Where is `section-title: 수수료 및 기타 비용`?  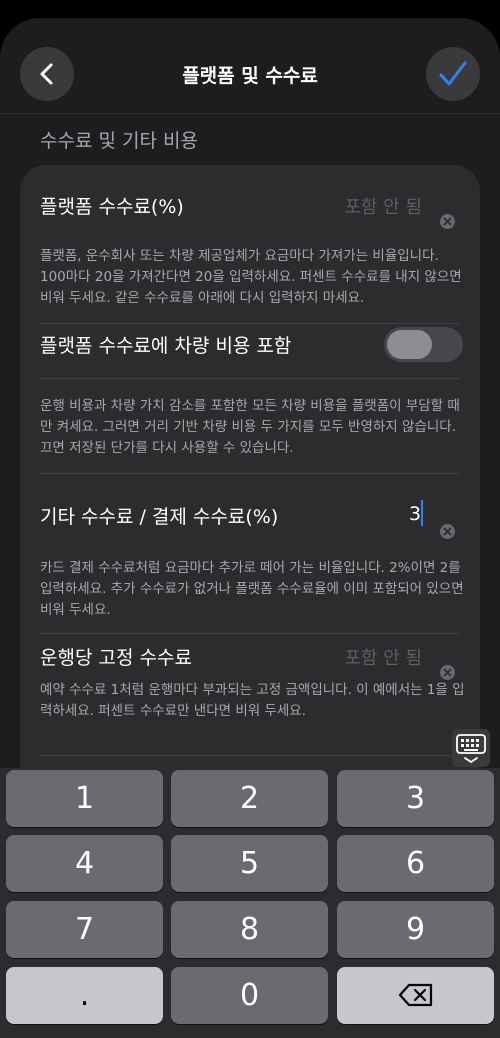 section-title: 수수료 및 기타 비용 is located at coordinates (119, 141).